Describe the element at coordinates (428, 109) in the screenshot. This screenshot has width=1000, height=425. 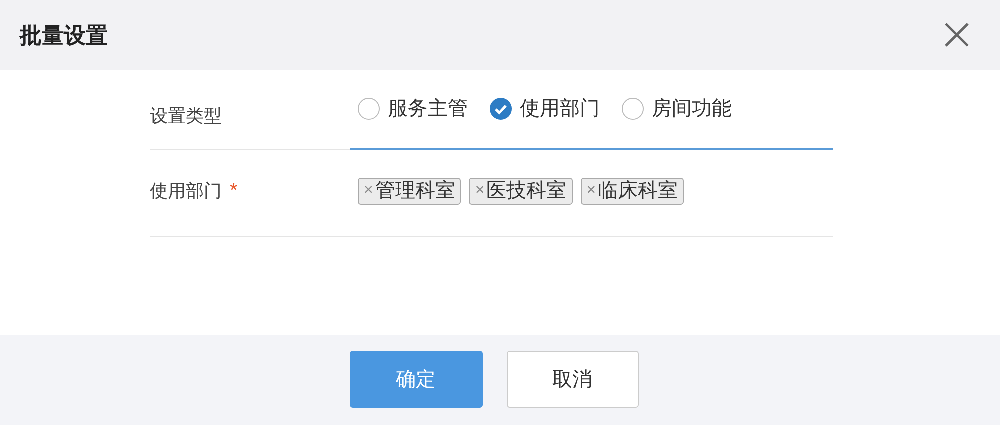
I see `radio-label: 服务主管` at that location.